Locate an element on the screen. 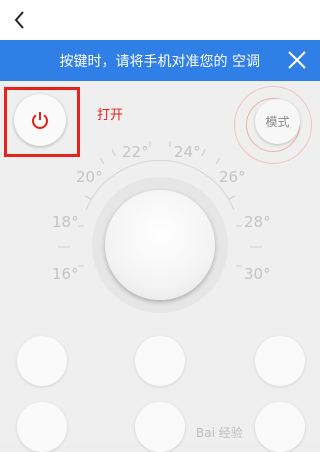  temp-label-20: 20° is located at coordinates (89, 177).